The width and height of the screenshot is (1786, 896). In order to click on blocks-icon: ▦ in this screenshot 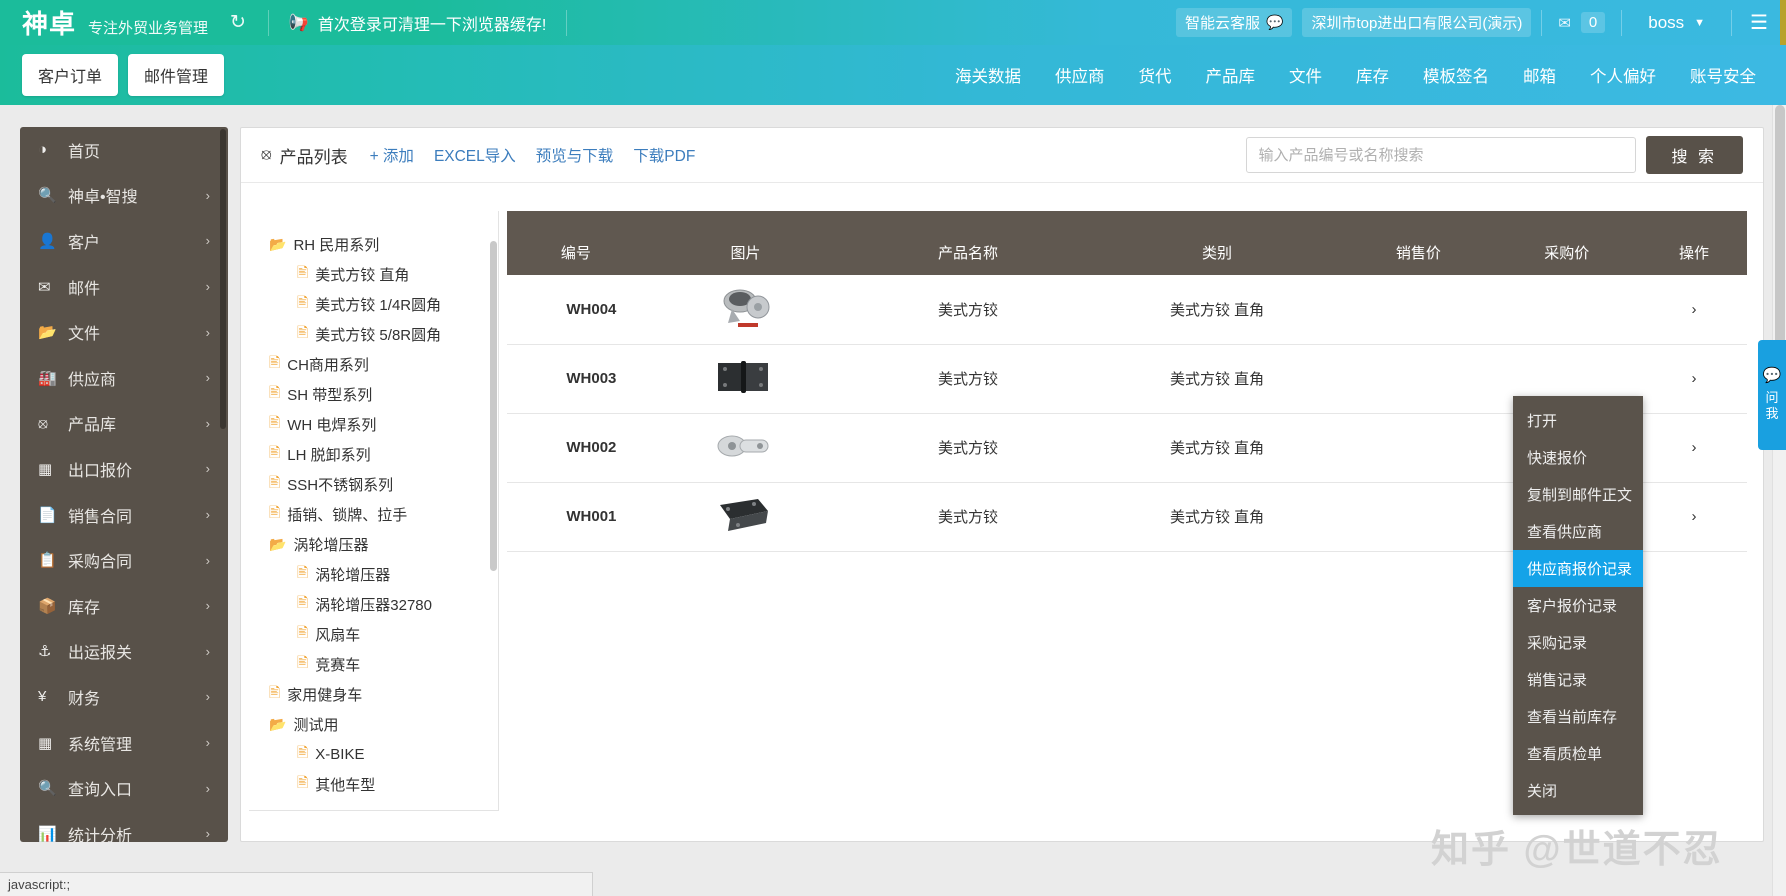, I will do `click(45, 743)`.